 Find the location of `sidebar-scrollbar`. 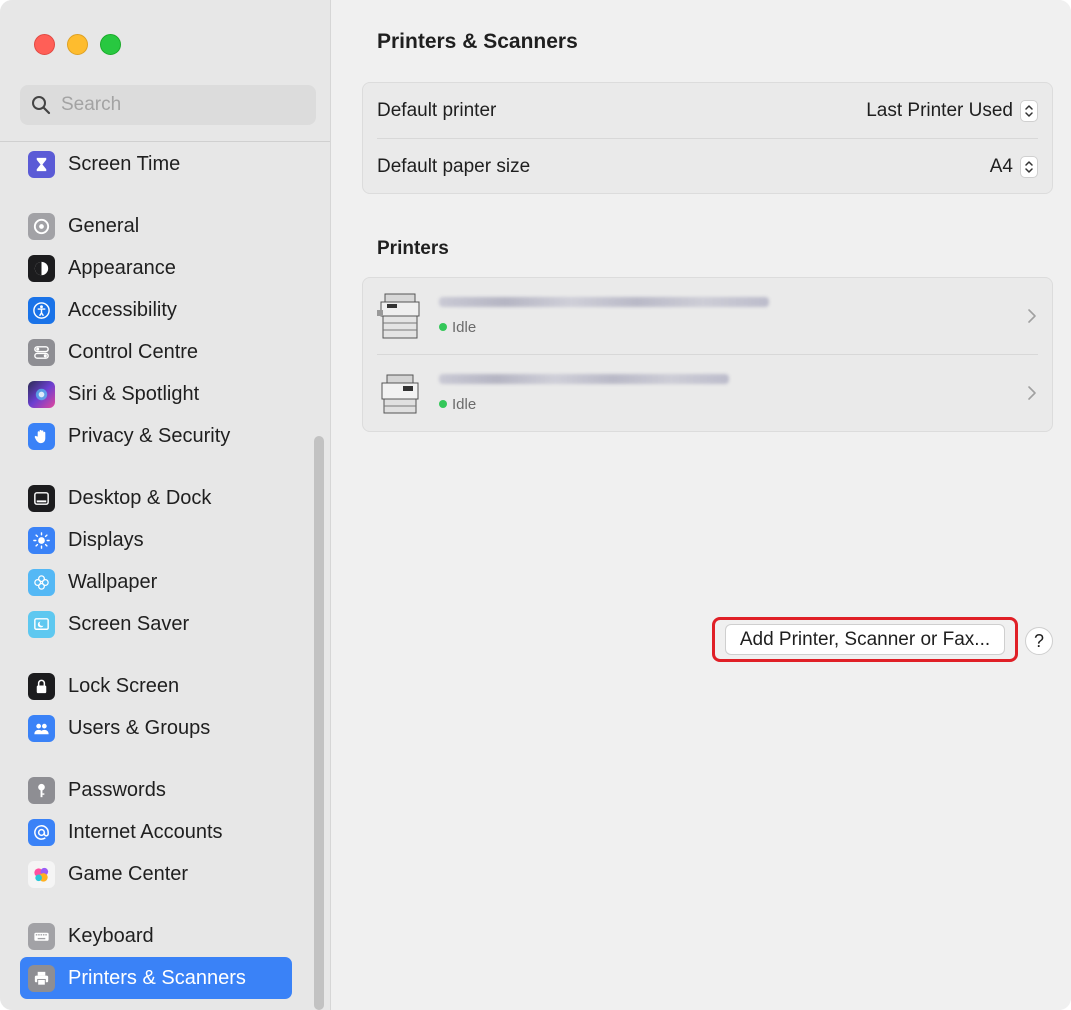

sidebar-scrollbar is located at coordinates (319, 723).